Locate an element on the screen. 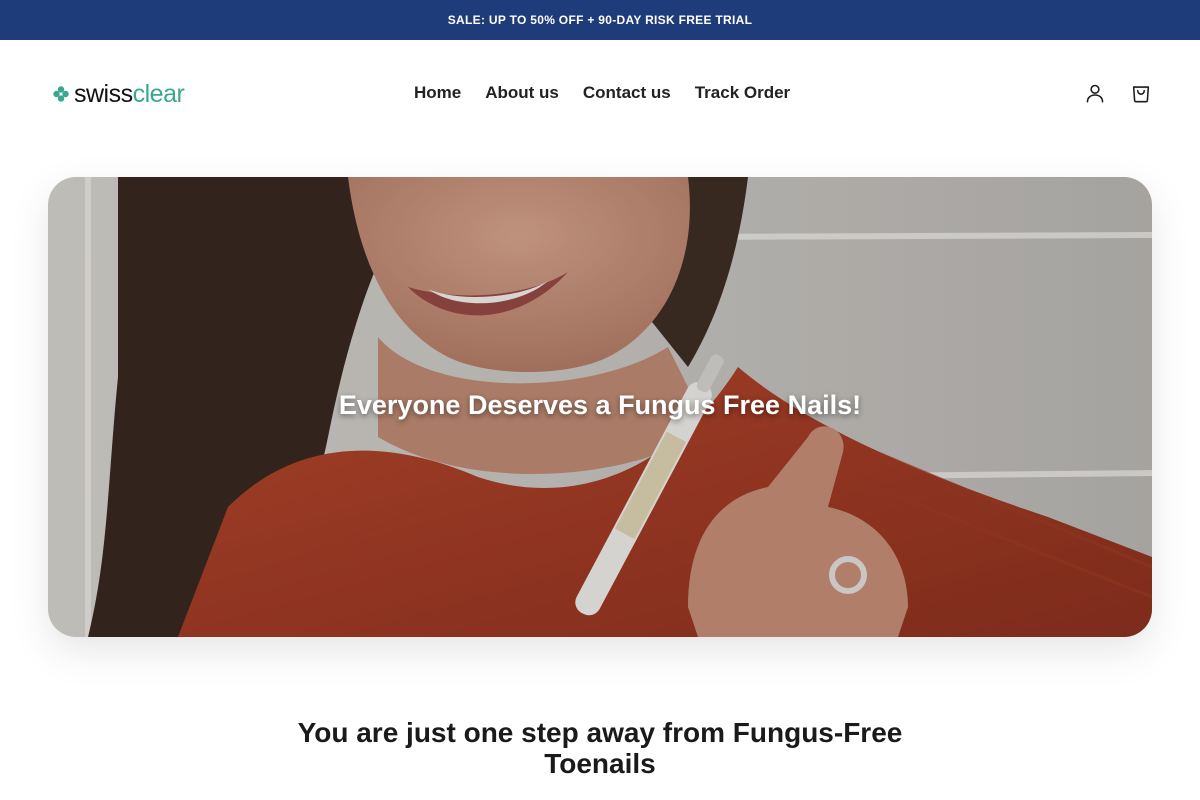  nav-contact-us: Contact us is located at coordinates (627, 93).